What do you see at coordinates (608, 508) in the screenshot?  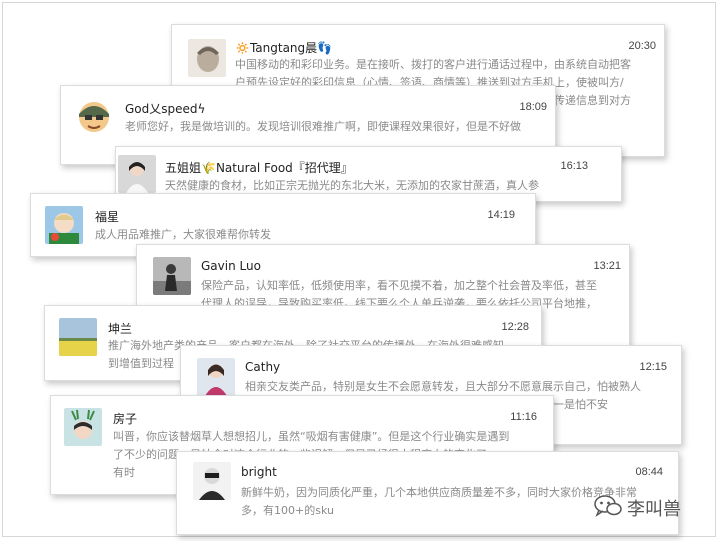 I see `wechat-icon` at bounding box center [608, 508].